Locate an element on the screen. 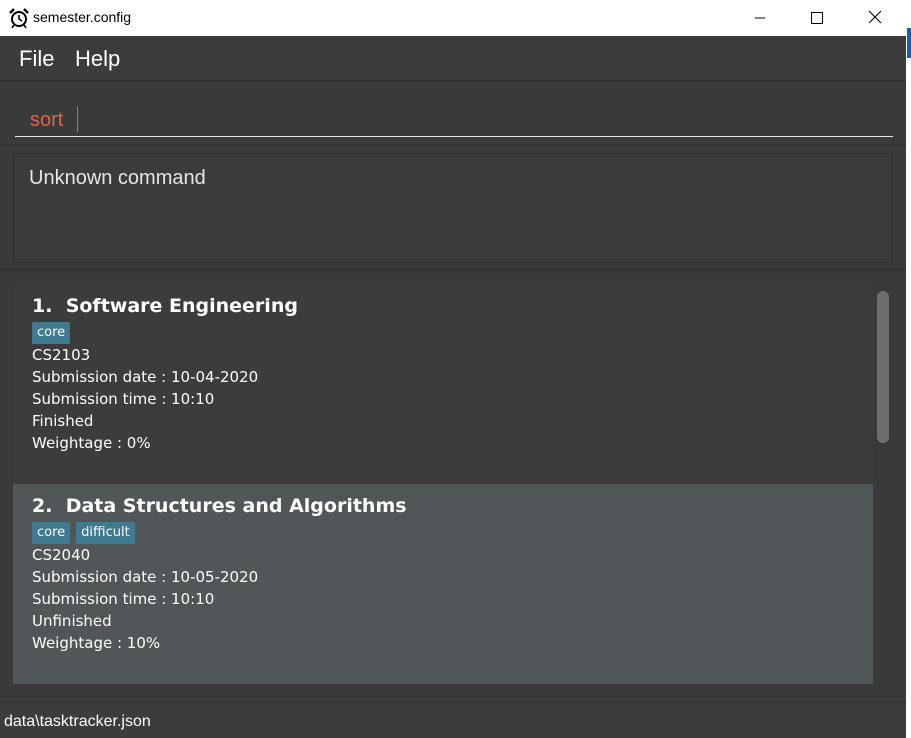 This screenshot has width=911, height=738. minimize-icon is located at coordinates (760, 18).